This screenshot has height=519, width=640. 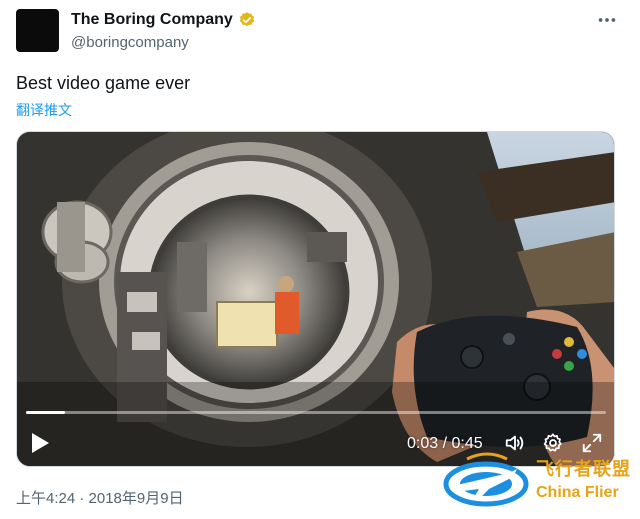 I want to click on more-options-icon, so click(x=607, y=20).